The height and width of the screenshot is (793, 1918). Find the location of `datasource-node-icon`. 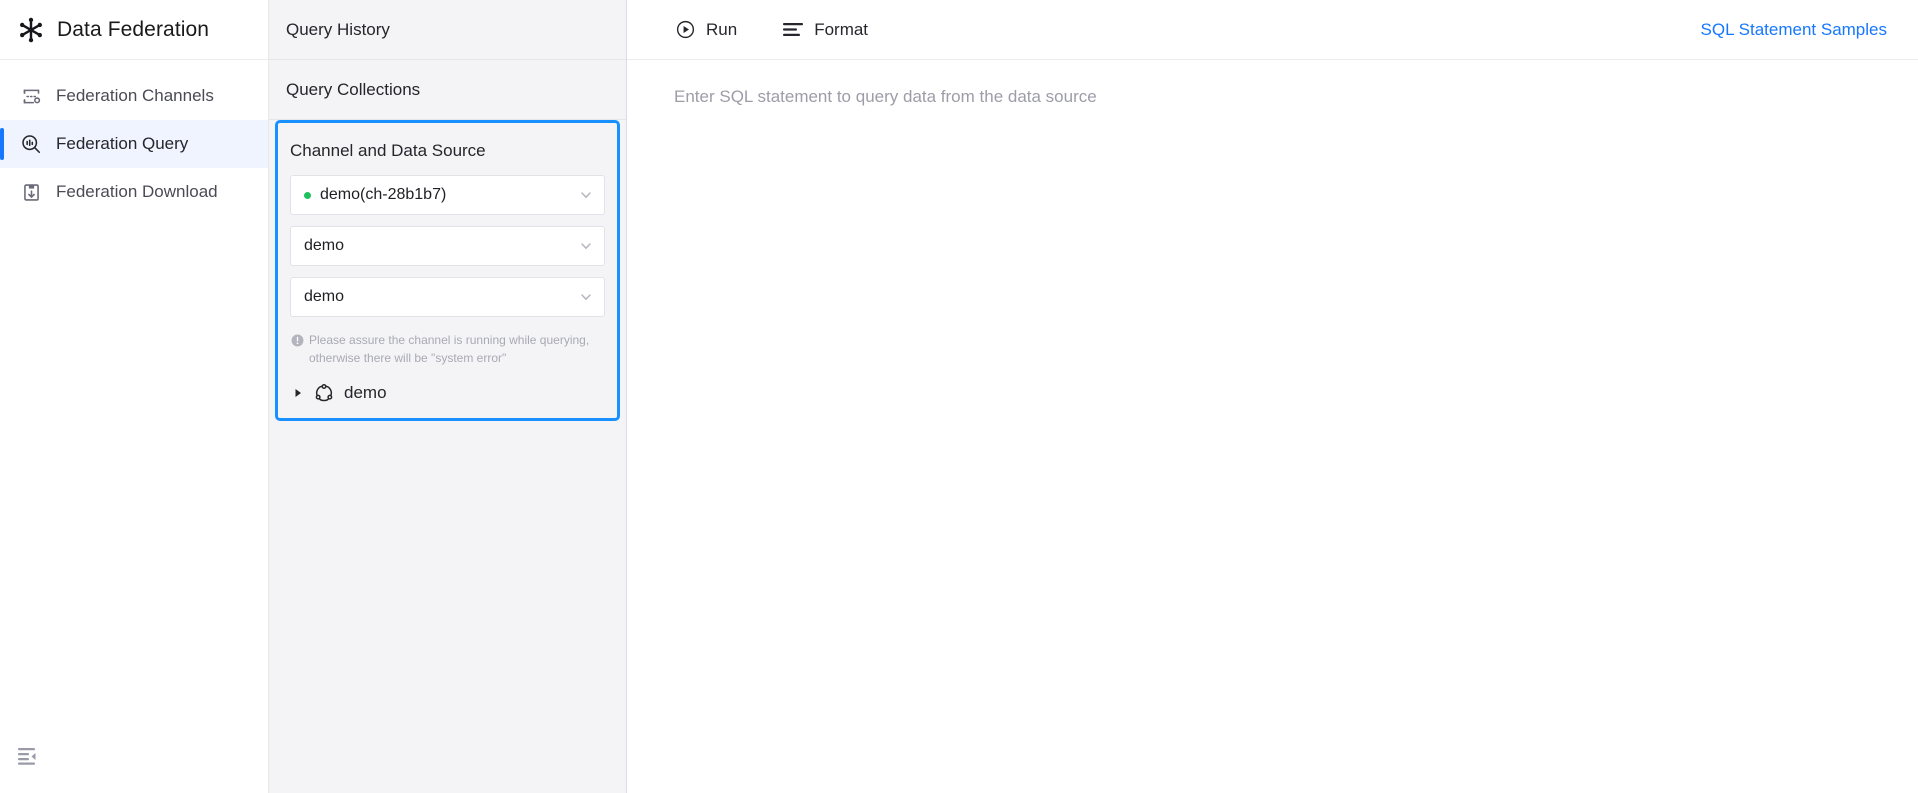

datasource-node-icon is located at coordinates (324, 393).